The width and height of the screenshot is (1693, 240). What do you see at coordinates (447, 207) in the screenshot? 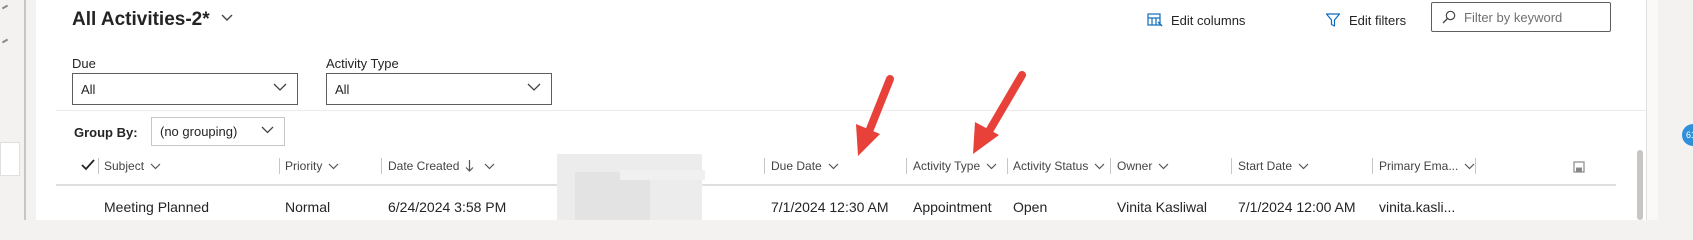
I see `cell-date-created: 6/24/2024 3:58 PM` at bounding box center [447, 207].